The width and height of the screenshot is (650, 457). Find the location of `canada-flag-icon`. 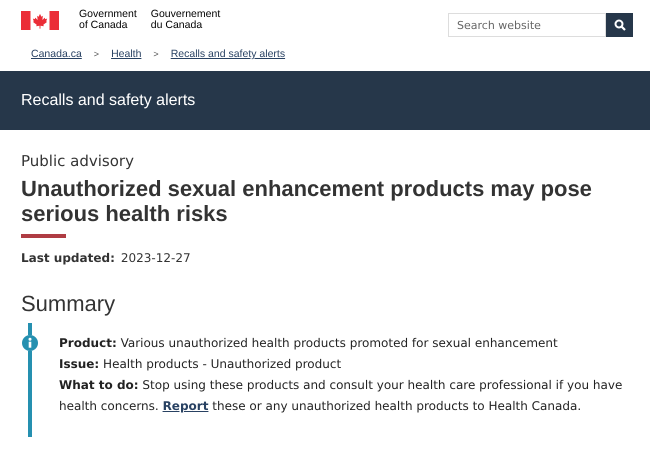

canada-flag-icon is located at coordinates (40, 20).